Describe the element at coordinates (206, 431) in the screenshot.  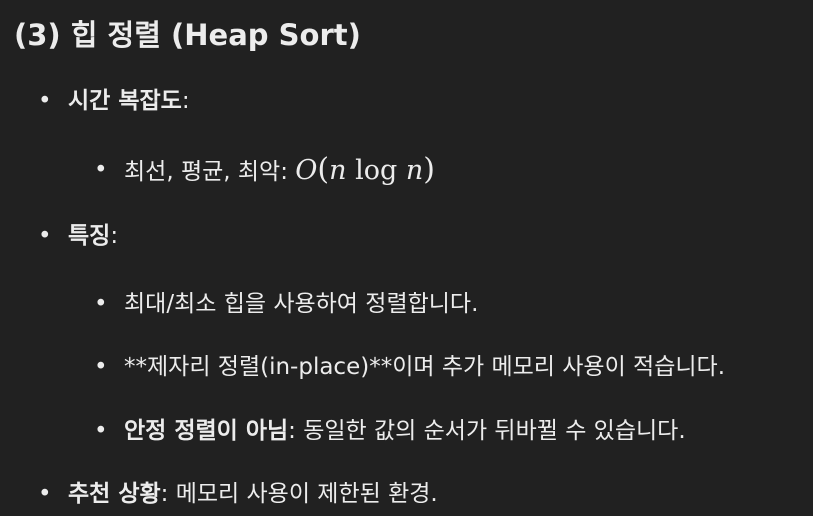
I see `item-bold: 안정 정렬이 아님` at that location.